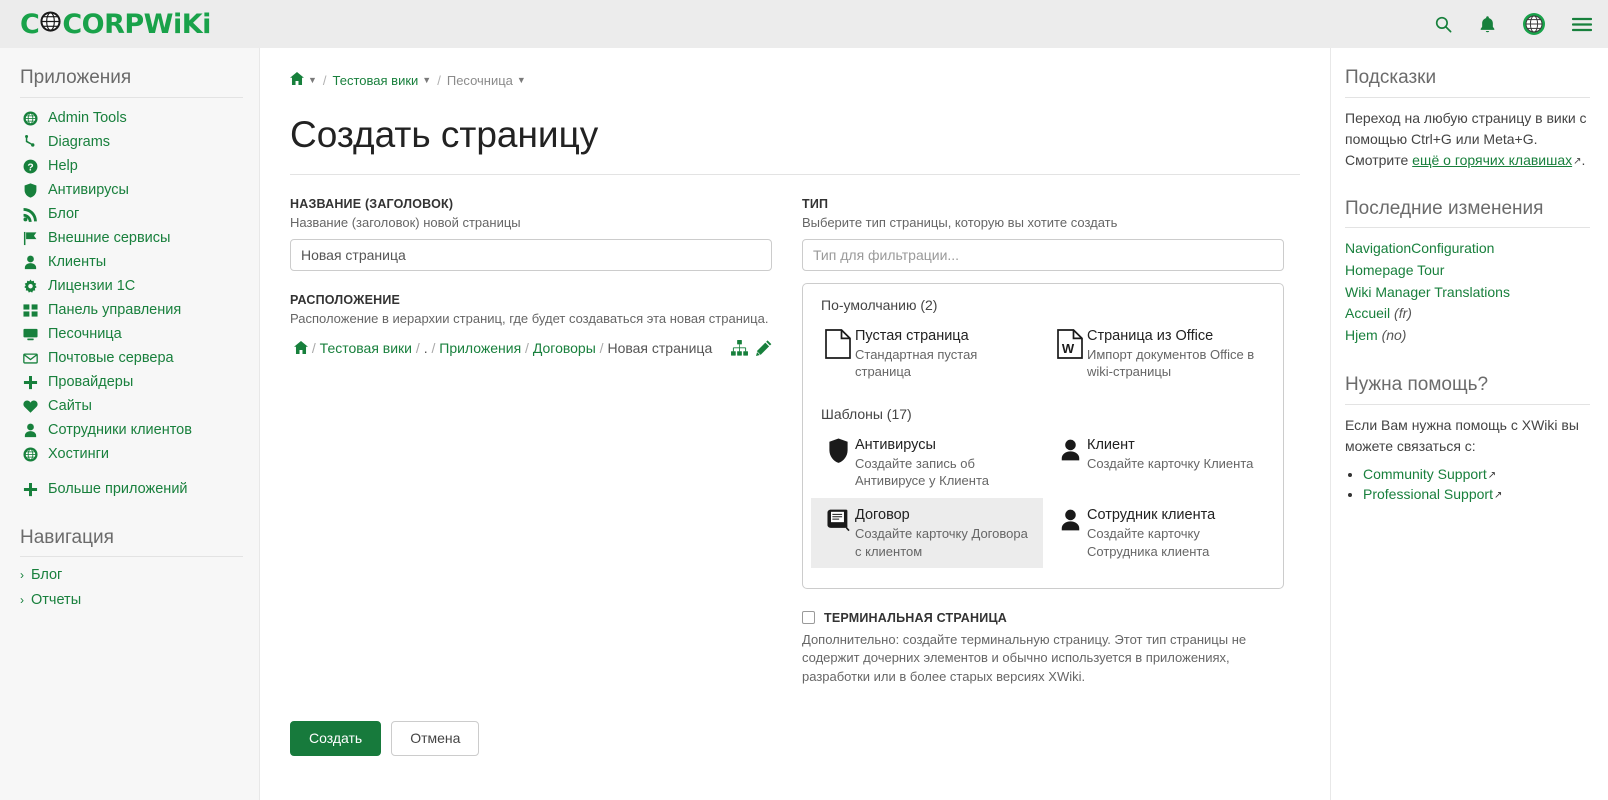 The height and width of the screenshot is (800, 1608). Describe the element at coordinates (1391, 77) in the screenshot. I see `tips-panel-title: Подсказки` at that location.